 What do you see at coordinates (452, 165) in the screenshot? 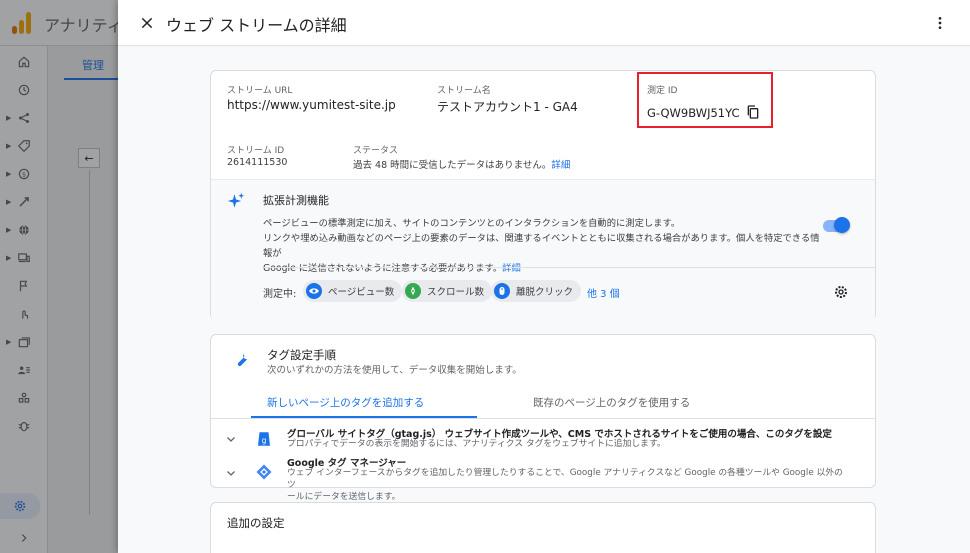
I see `status-value: 過去 48 時間に受信したデータはありません。` at bounding box center [452, 165].